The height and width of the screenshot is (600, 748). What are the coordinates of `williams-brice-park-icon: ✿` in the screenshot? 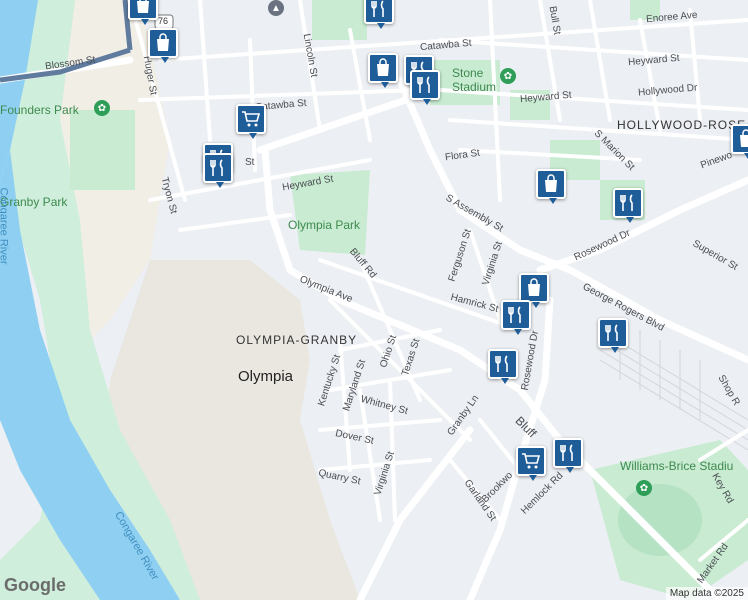 It's located at (644, 488).